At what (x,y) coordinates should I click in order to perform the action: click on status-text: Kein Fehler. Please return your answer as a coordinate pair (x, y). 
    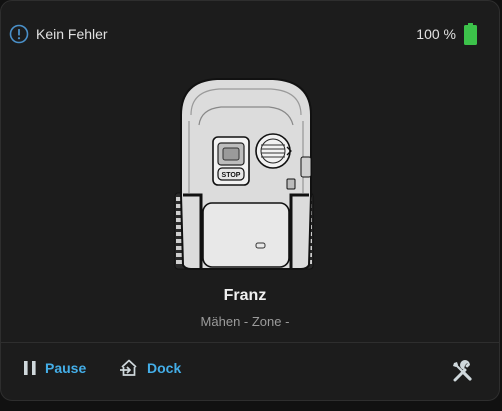
    Looking at the image, I should click on (72, 34).